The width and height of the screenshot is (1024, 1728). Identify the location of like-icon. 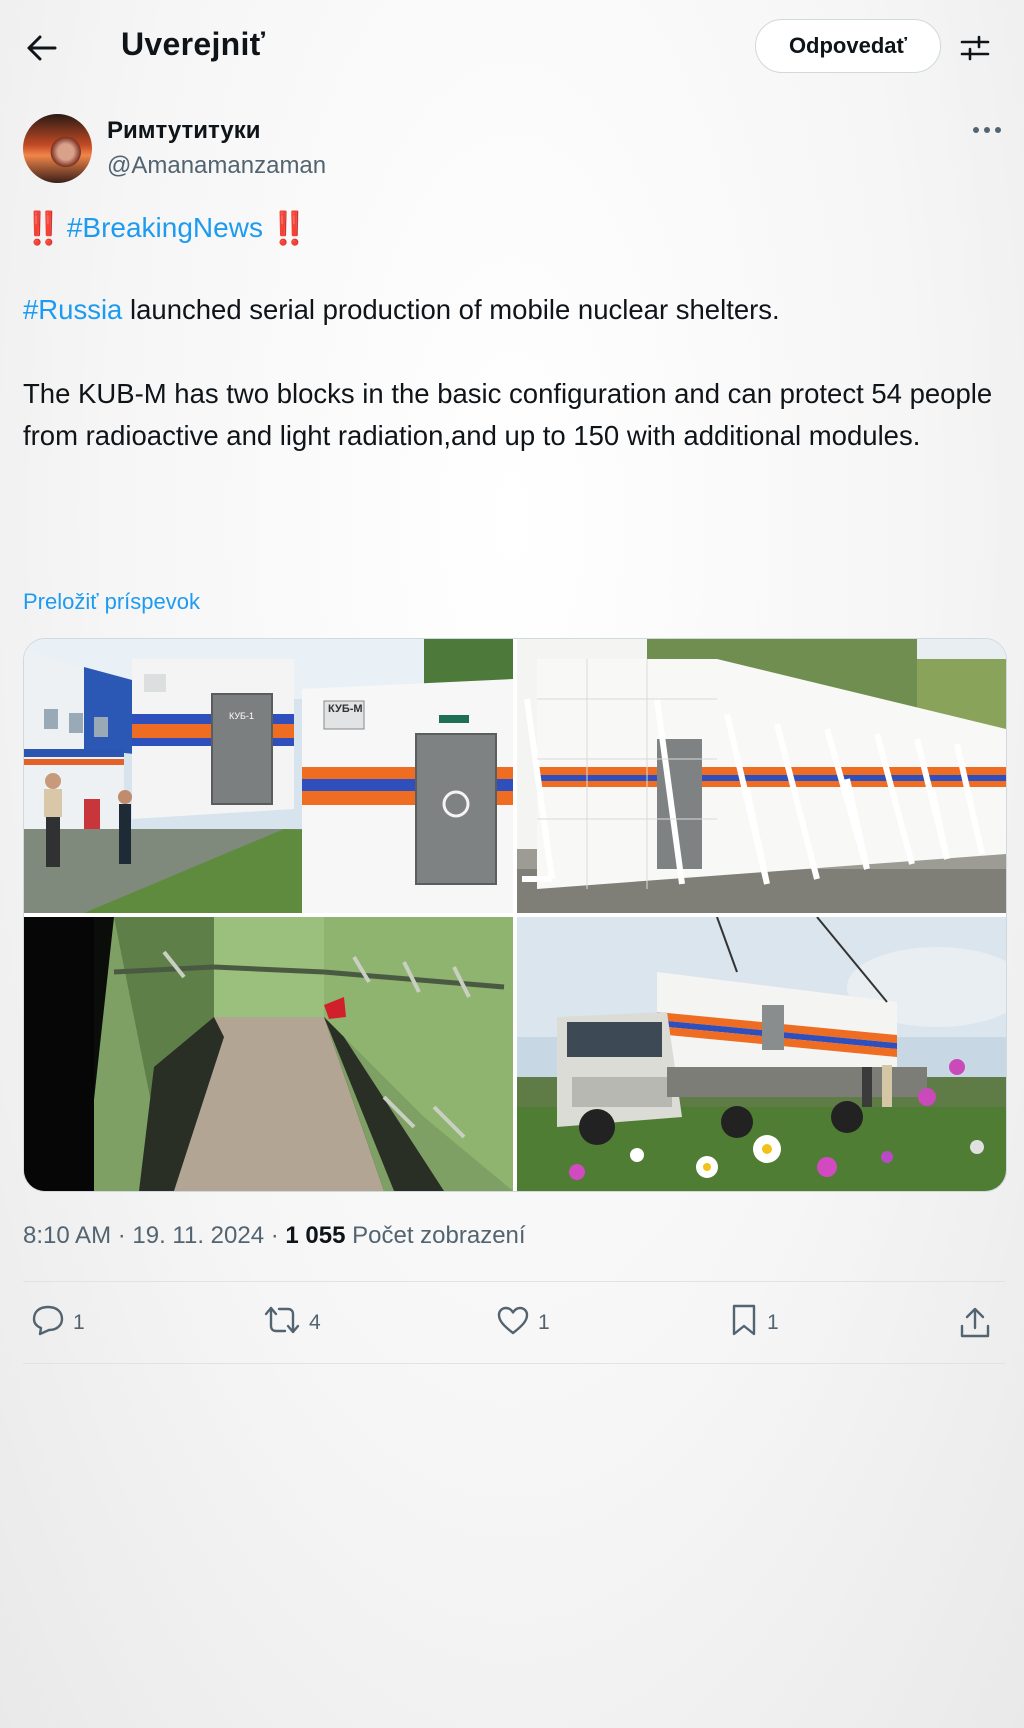
(513, 1323).